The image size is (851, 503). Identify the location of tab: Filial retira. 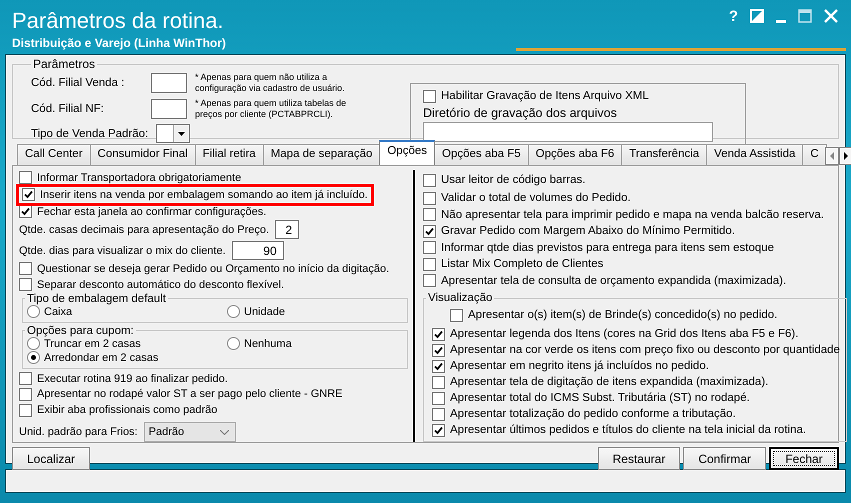
(229, 154).